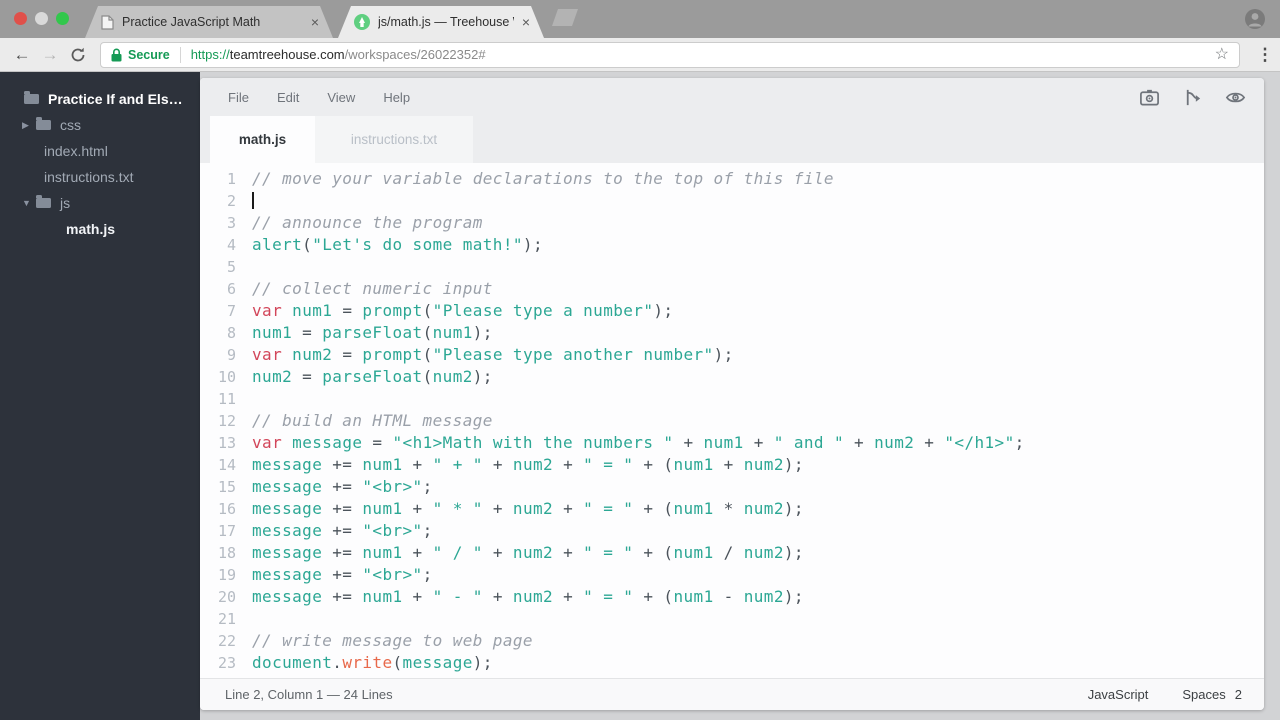 The height and width of the screenshot is (720, 1280). I want to click on browser-tab-practice: Practice JavaScript Math ×, so click(209, 22).